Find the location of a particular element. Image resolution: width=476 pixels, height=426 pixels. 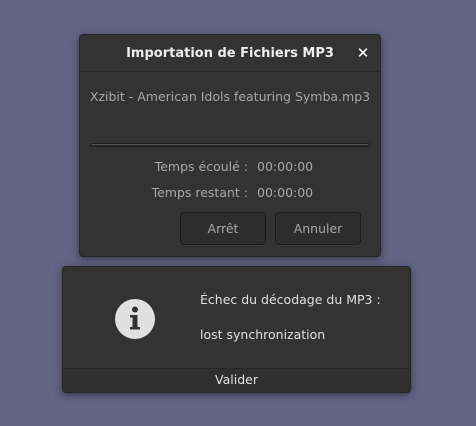

close-icon: ✕ is located at coordinates (363, 53).